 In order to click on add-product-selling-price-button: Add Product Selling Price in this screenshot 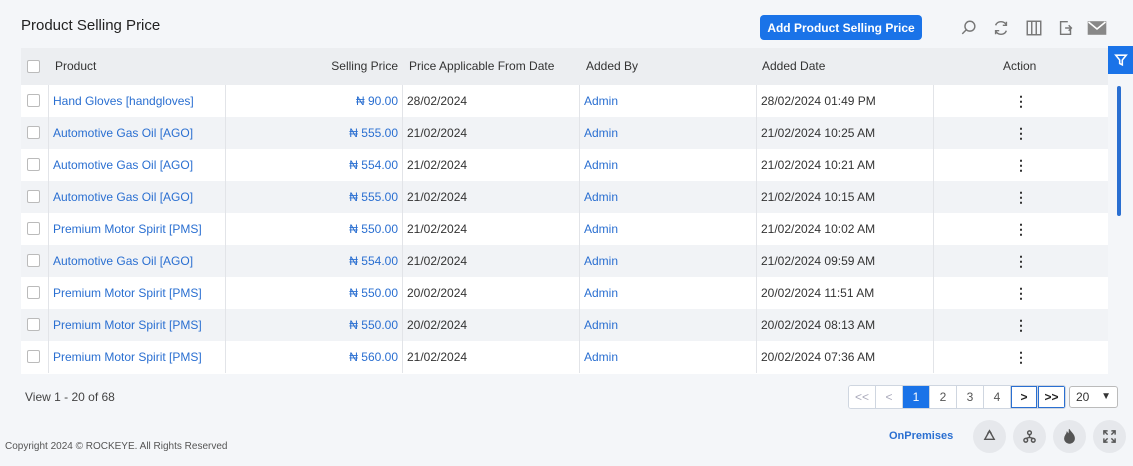, I will do `click(841, 27)`.